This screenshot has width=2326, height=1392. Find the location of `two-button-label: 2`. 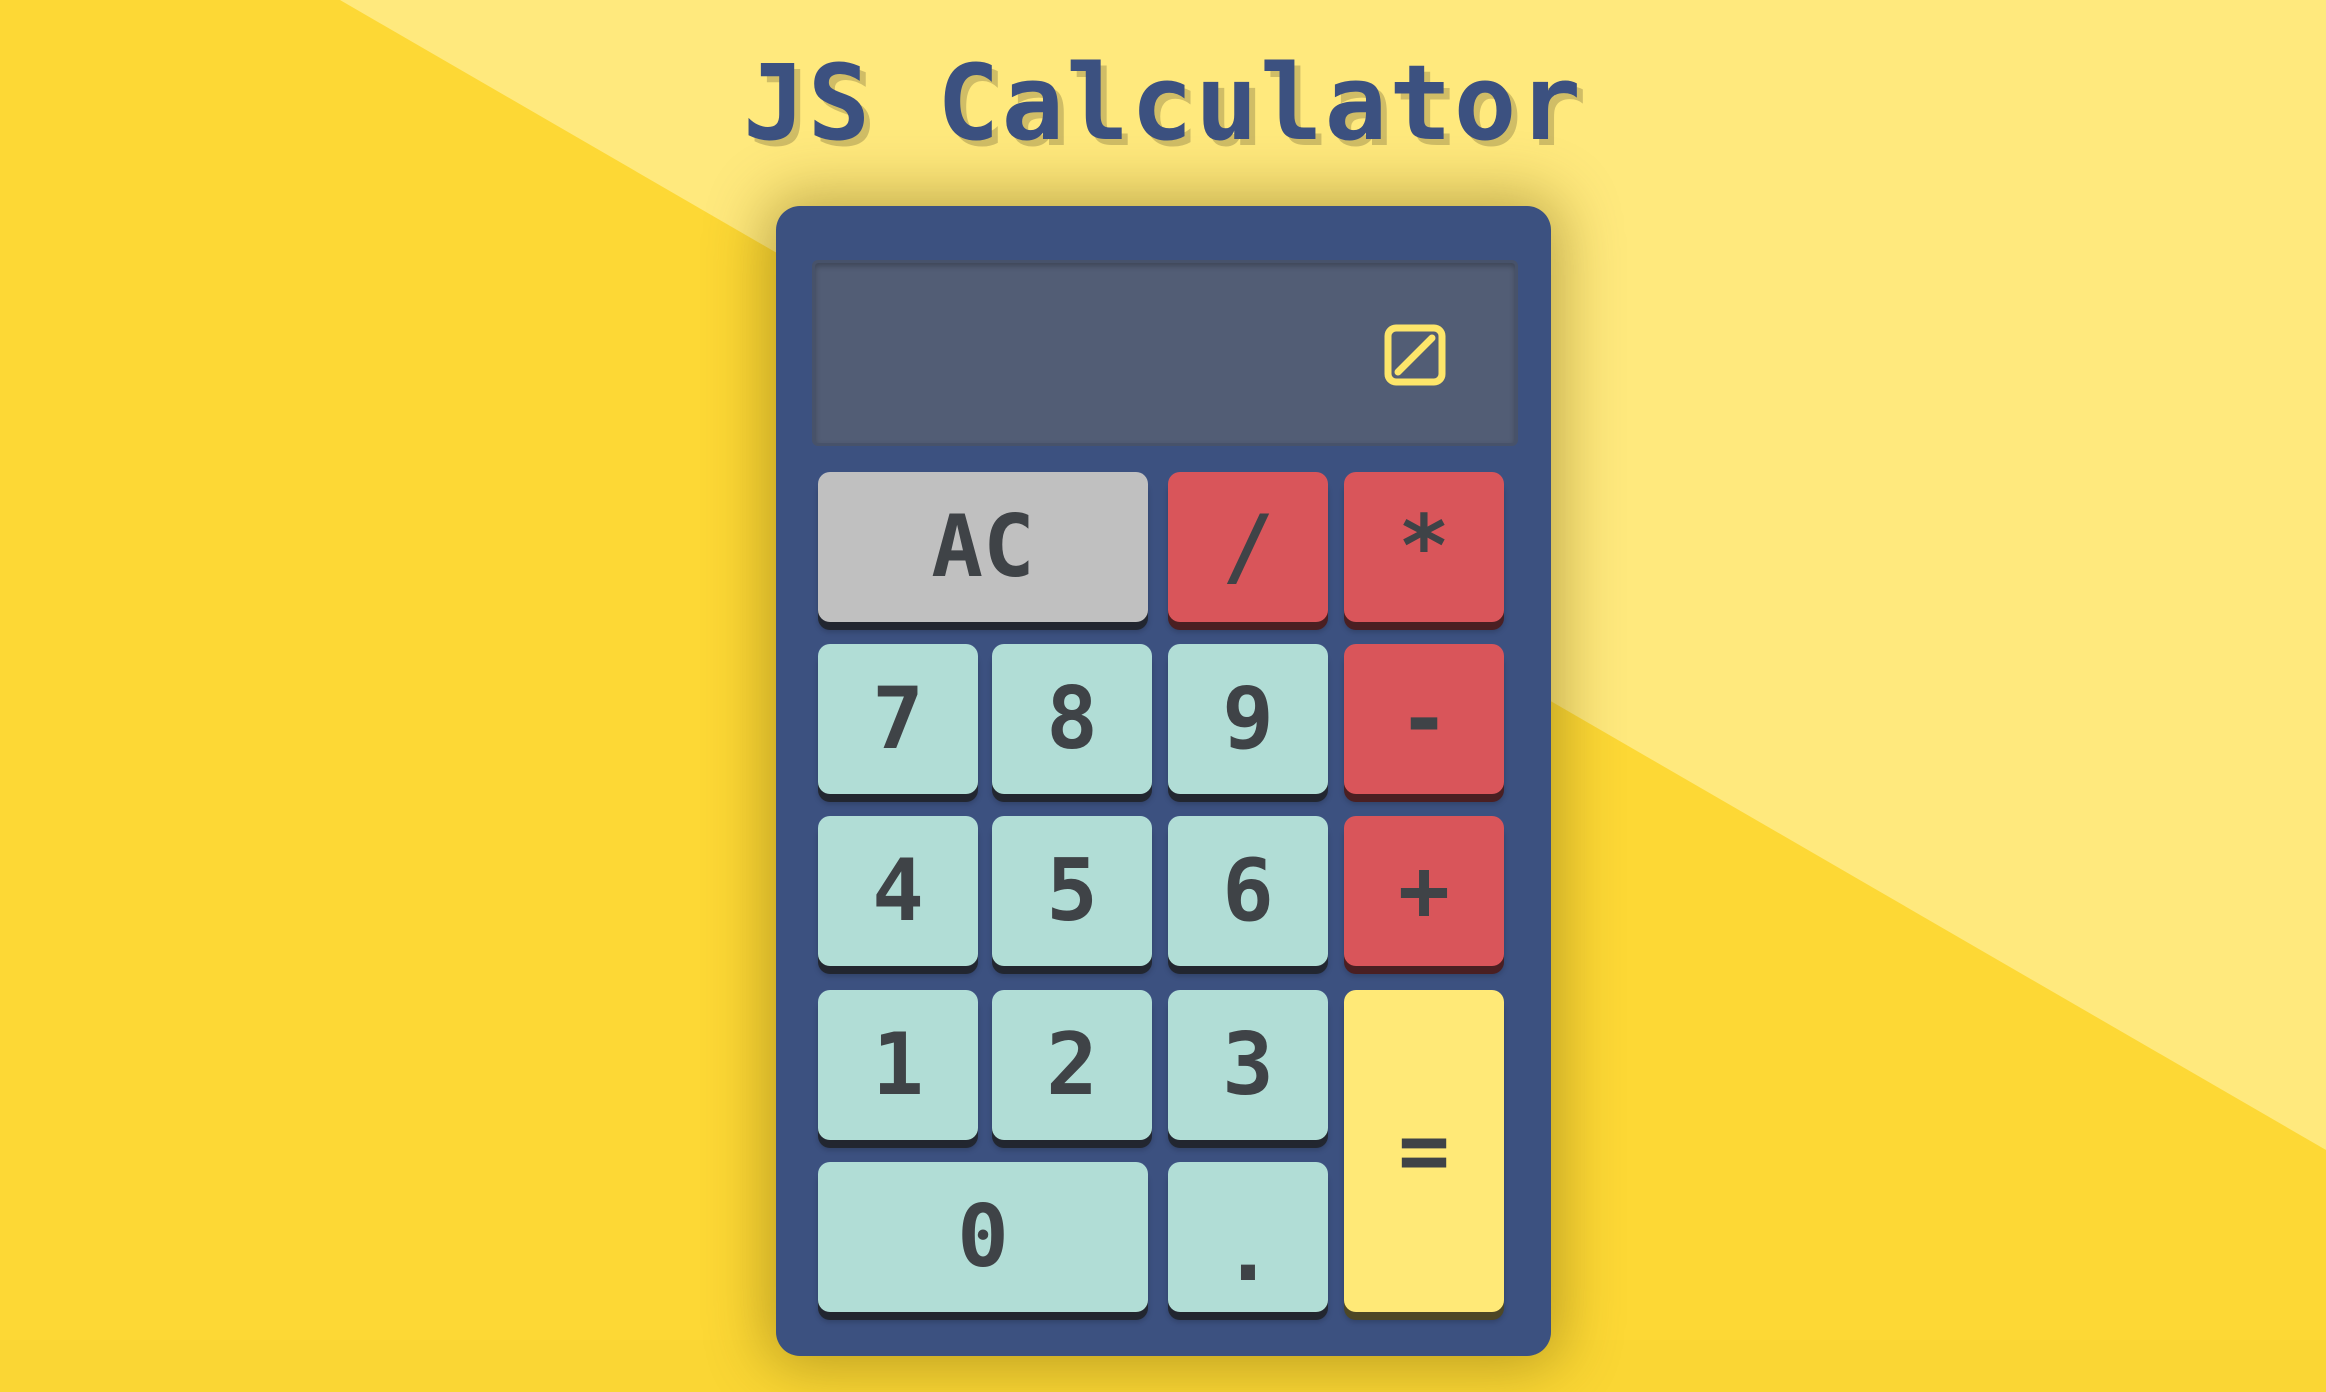

two-button-label: 2 is located at coordinates (1072, 1065).